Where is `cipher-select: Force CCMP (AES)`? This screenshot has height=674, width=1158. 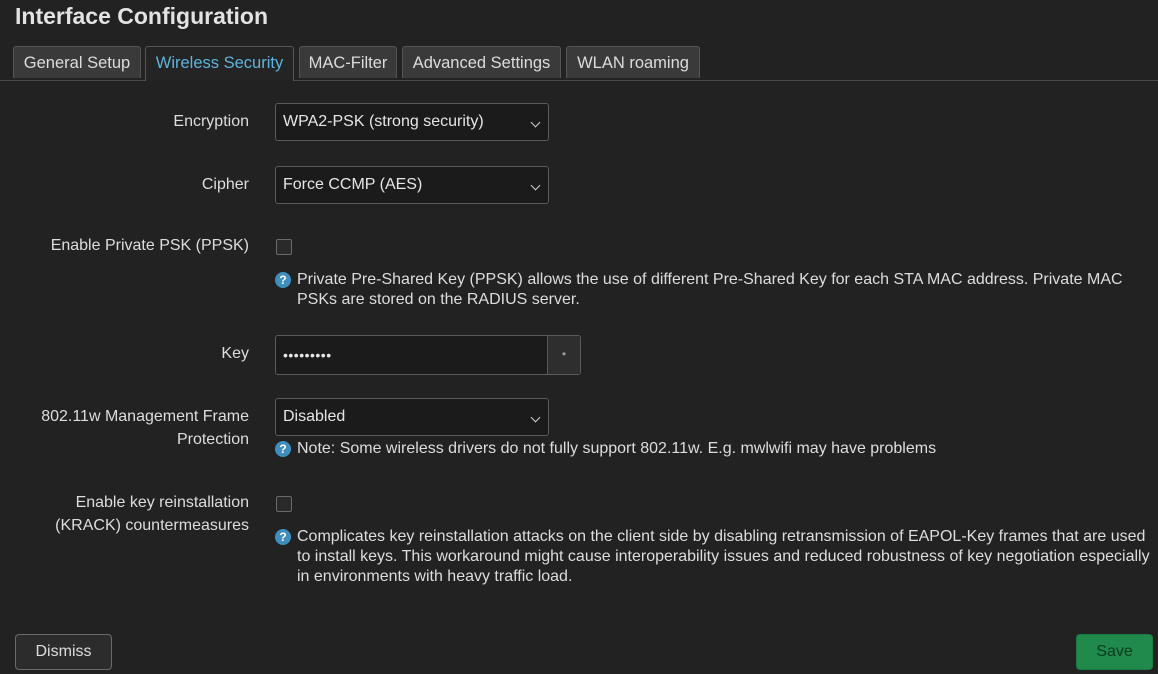
cipher-select: Force CCMP (AES) is located at coordinates (412, 185).